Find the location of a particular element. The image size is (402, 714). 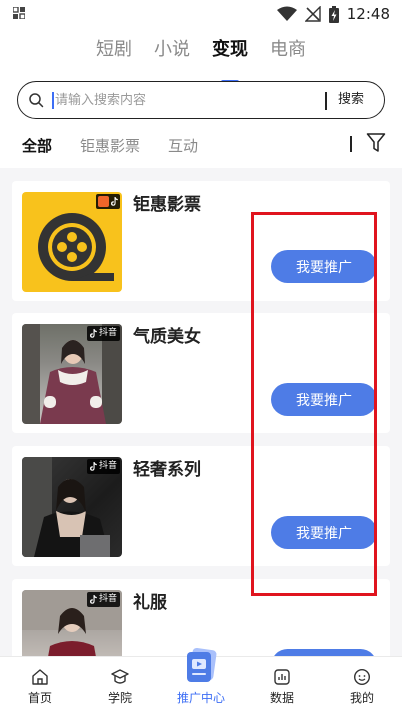

nav-profile: 我的 is located at coordinates (362, 685).